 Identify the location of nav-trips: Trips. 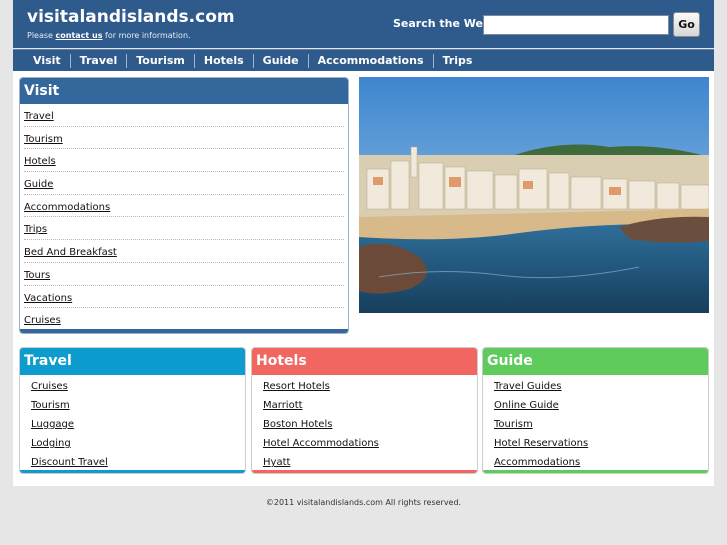
(457, 60).